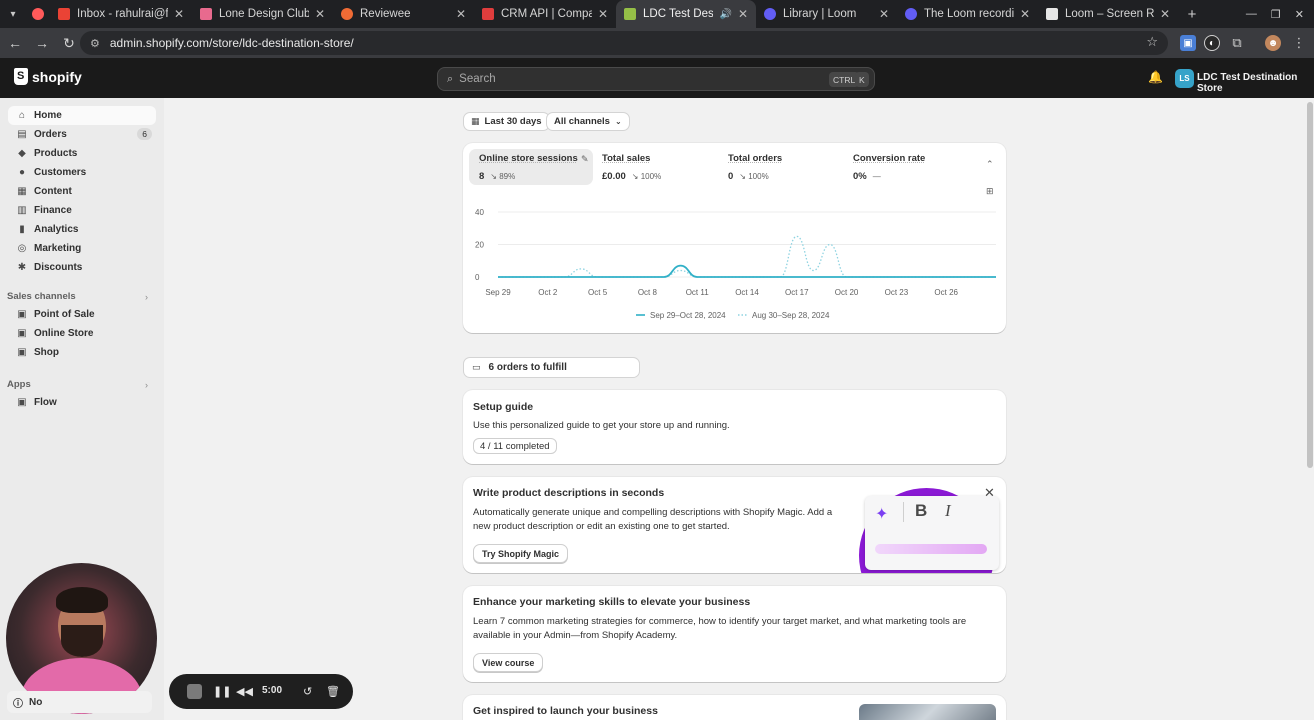 The height and width of the screenshot is (720, 1314). I want to click on browser-tab: Reviewee ✕, so click(403, 14).